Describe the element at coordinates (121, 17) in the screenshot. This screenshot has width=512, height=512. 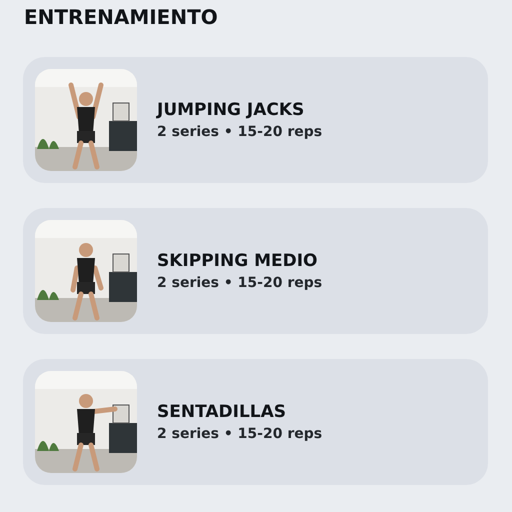
I see `section-title: ENTRENAMIENTO` at that location.